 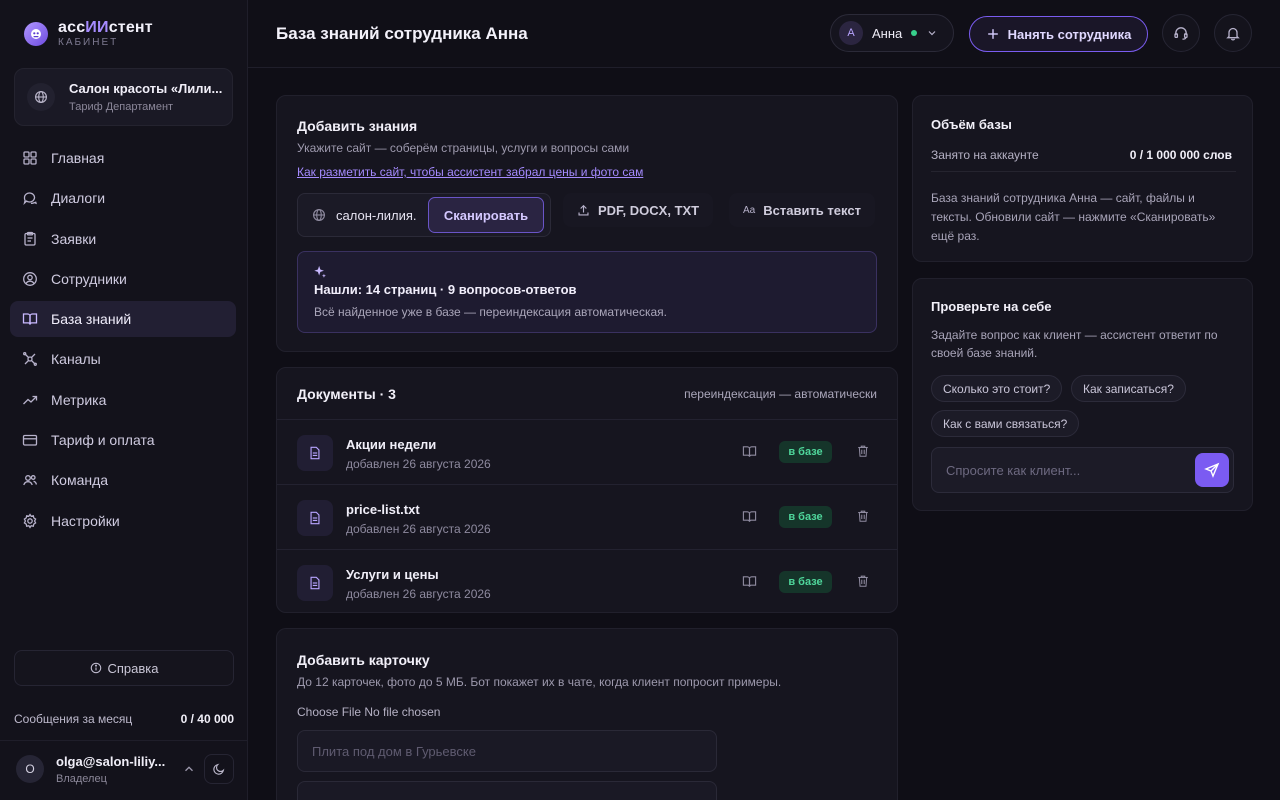 I want to click on upload-files-label: PDF, DOCX, TXT, so click(x=649, y=210).